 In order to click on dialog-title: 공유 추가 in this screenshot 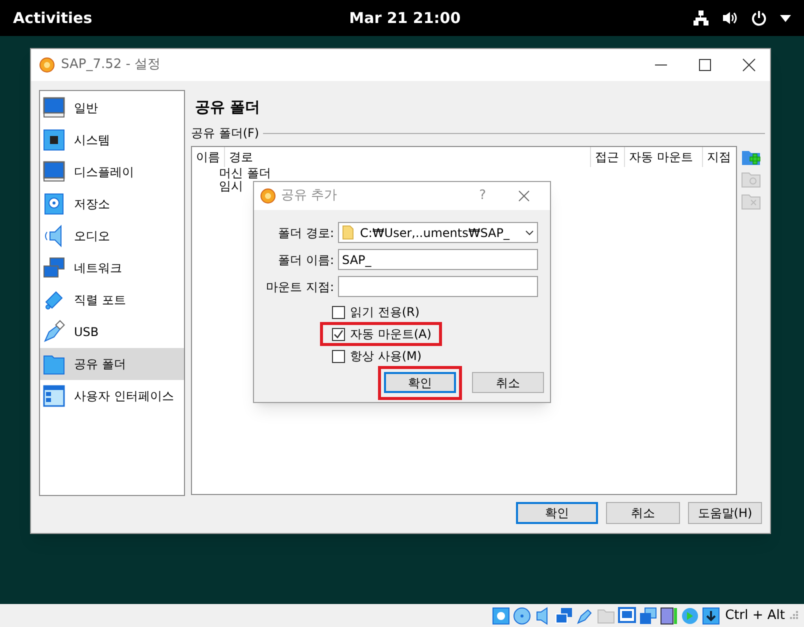, I will do `click(309, 196)`.